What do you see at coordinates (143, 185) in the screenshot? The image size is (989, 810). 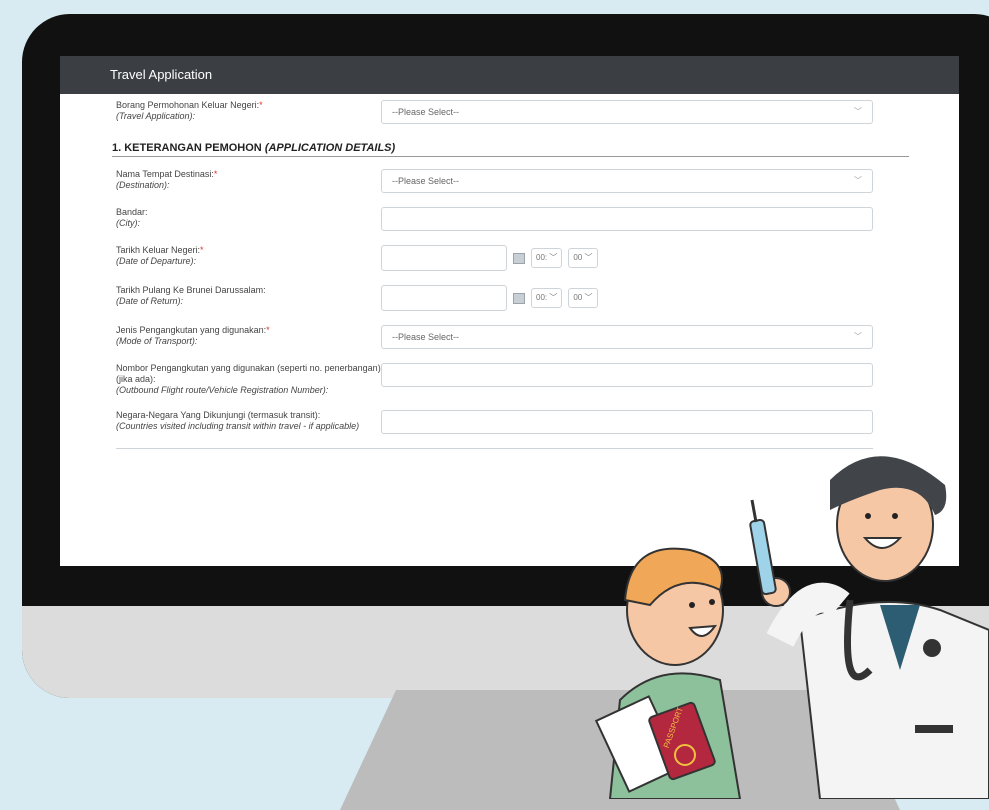 I see `label-en: (Destination):` at bounding box center [143, 185].